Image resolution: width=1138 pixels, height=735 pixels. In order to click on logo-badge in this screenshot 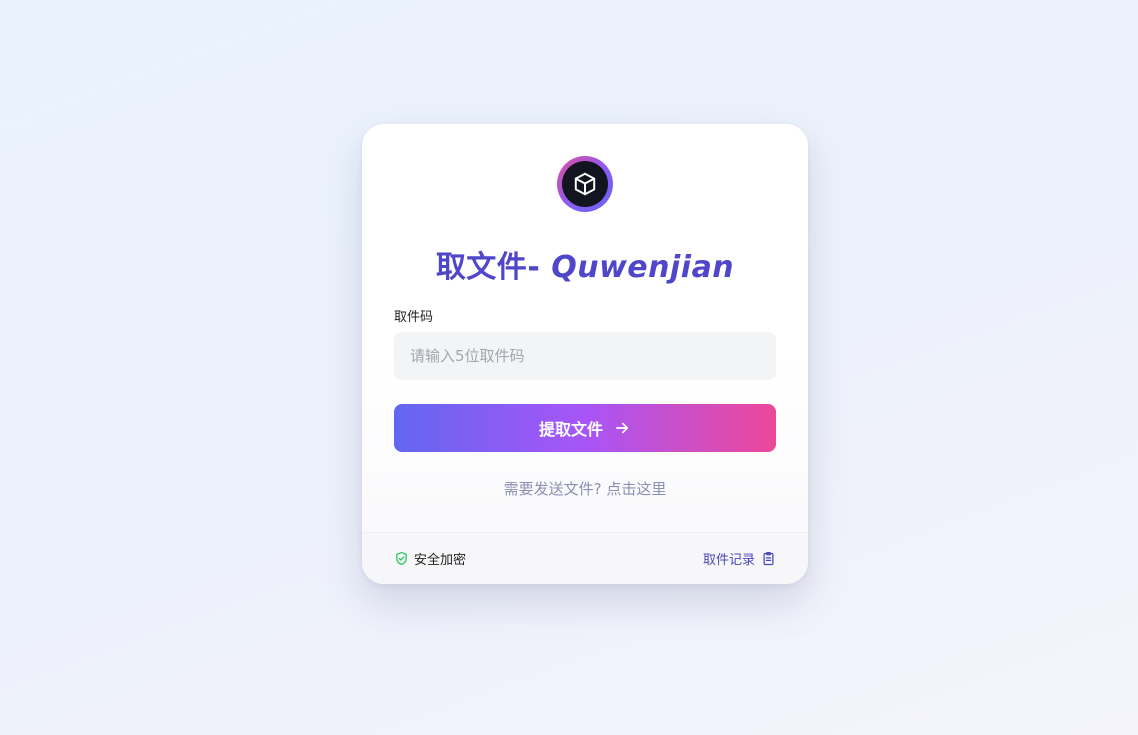, I will do `click(585, 184)`.